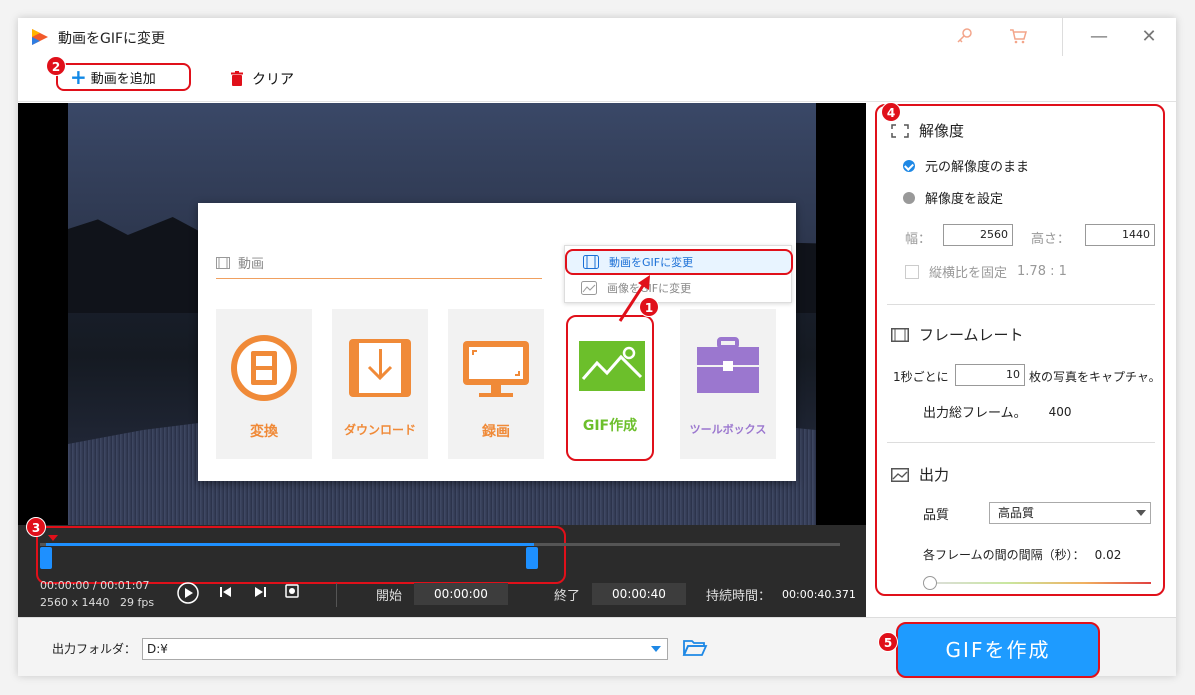  Describe the element at coordinates (728, 365) in the screenshot. I see `toolbox-icon` at that location.